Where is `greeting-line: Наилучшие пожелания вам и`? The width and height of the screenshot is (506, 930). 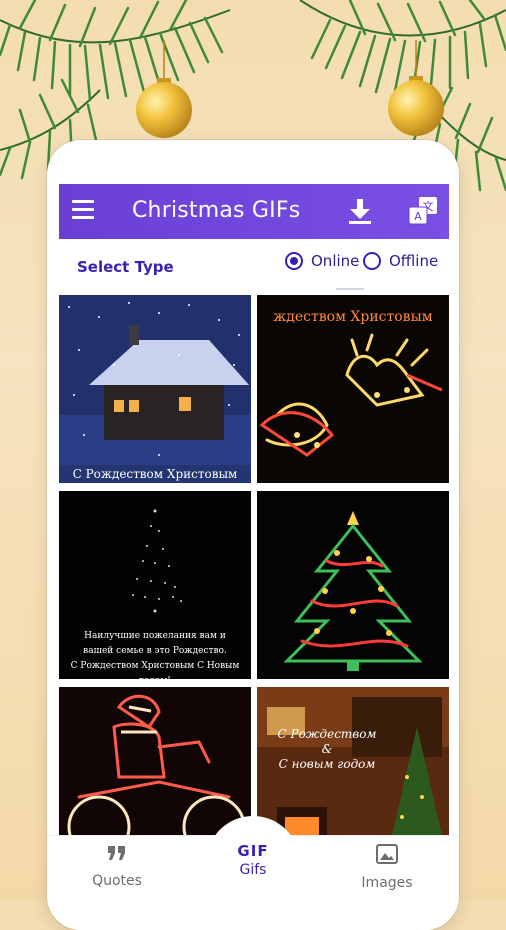 greeting-line: Наилучшие пожелания вам и is located at coordinates (155, 636).